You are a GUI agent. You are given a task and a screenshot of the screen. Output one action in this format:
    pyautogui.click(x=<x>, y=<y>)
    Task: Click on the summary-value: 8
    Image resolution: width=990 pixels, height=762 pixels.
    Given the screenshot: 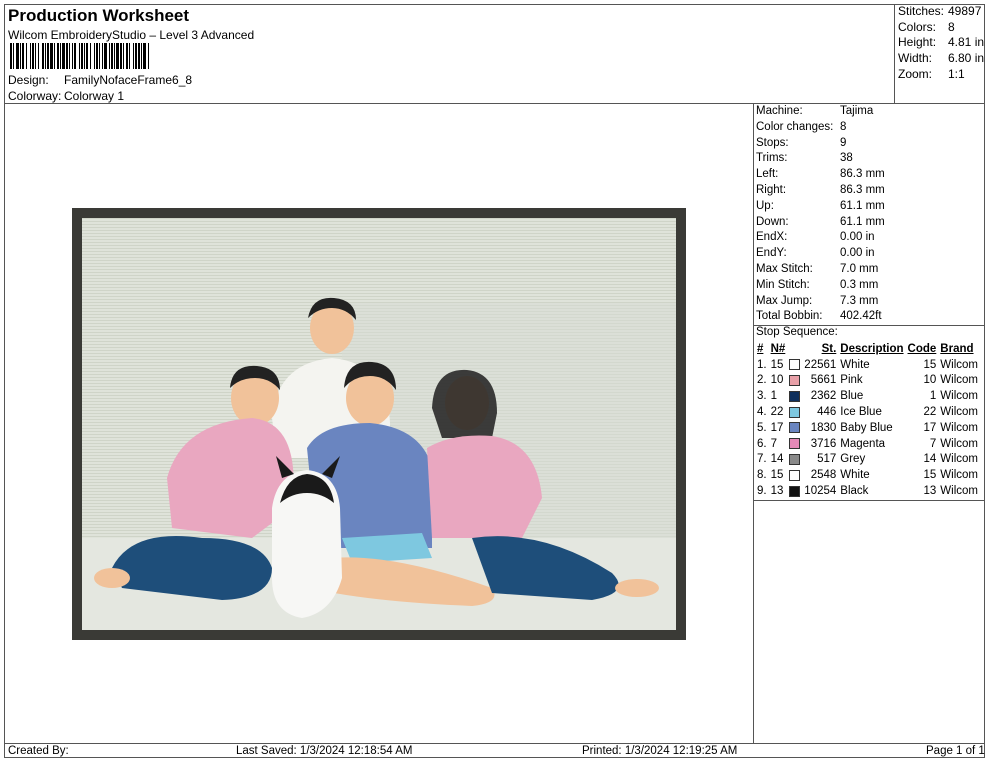 What is the action you would take?
    pyautogui.click(x=951, y=26)
    